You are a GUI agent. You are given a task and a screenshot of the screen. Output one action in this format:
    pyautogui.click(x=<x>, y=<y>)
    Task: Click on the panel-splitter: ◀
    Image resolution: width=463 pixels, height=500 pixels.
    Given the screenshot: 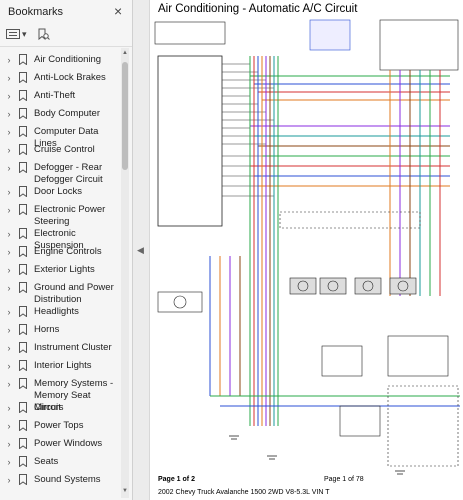 What is the action you would take?
    pyautogui.click(x=141, y=250)
    